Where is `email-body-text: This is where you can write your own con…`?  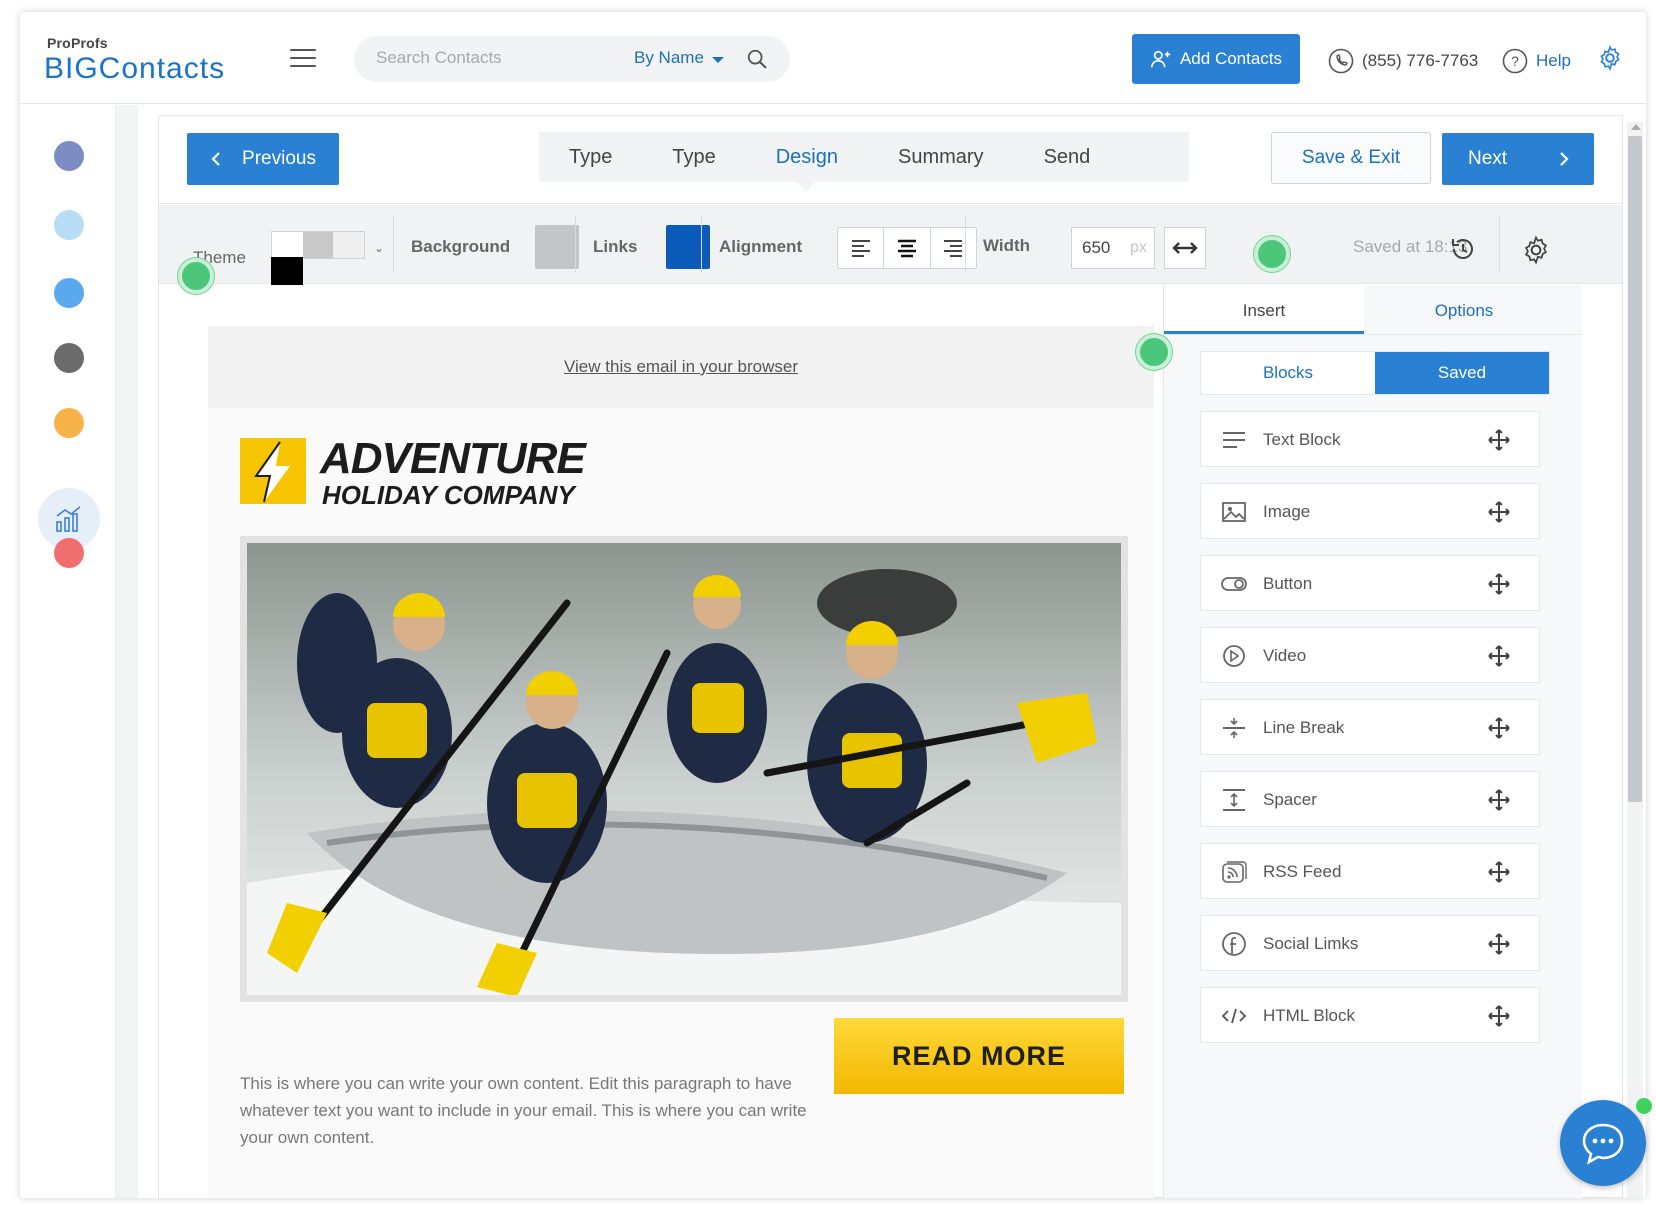 email-body-text: This is where you can write your own con… is located at coordinates (525, 1110).